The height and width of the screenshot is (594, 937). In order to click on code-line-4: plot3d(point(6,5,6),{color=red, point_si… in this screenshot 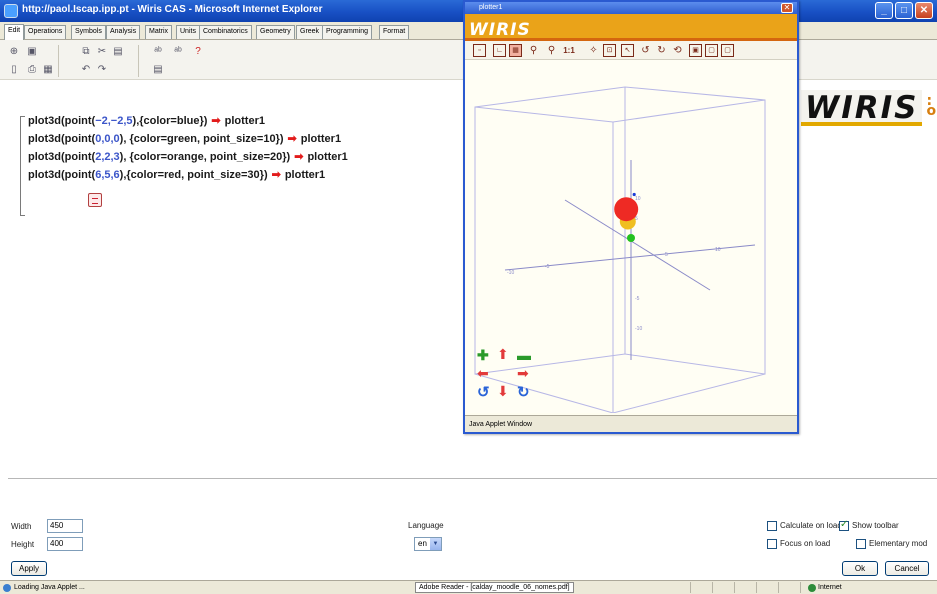, I will do `click(176, 174)`.